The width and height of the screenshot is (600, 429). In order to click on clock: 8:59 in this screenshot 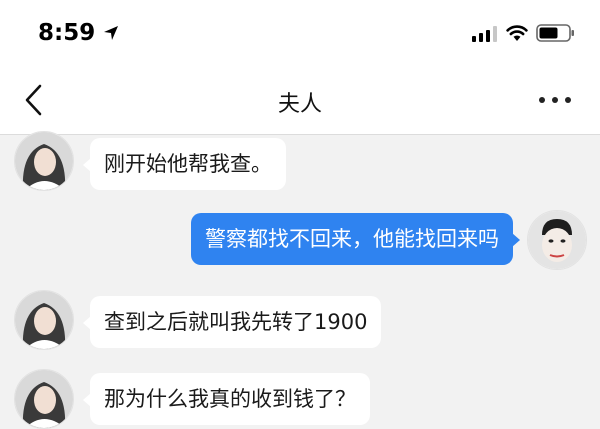, I will do `click(78, 33)`.